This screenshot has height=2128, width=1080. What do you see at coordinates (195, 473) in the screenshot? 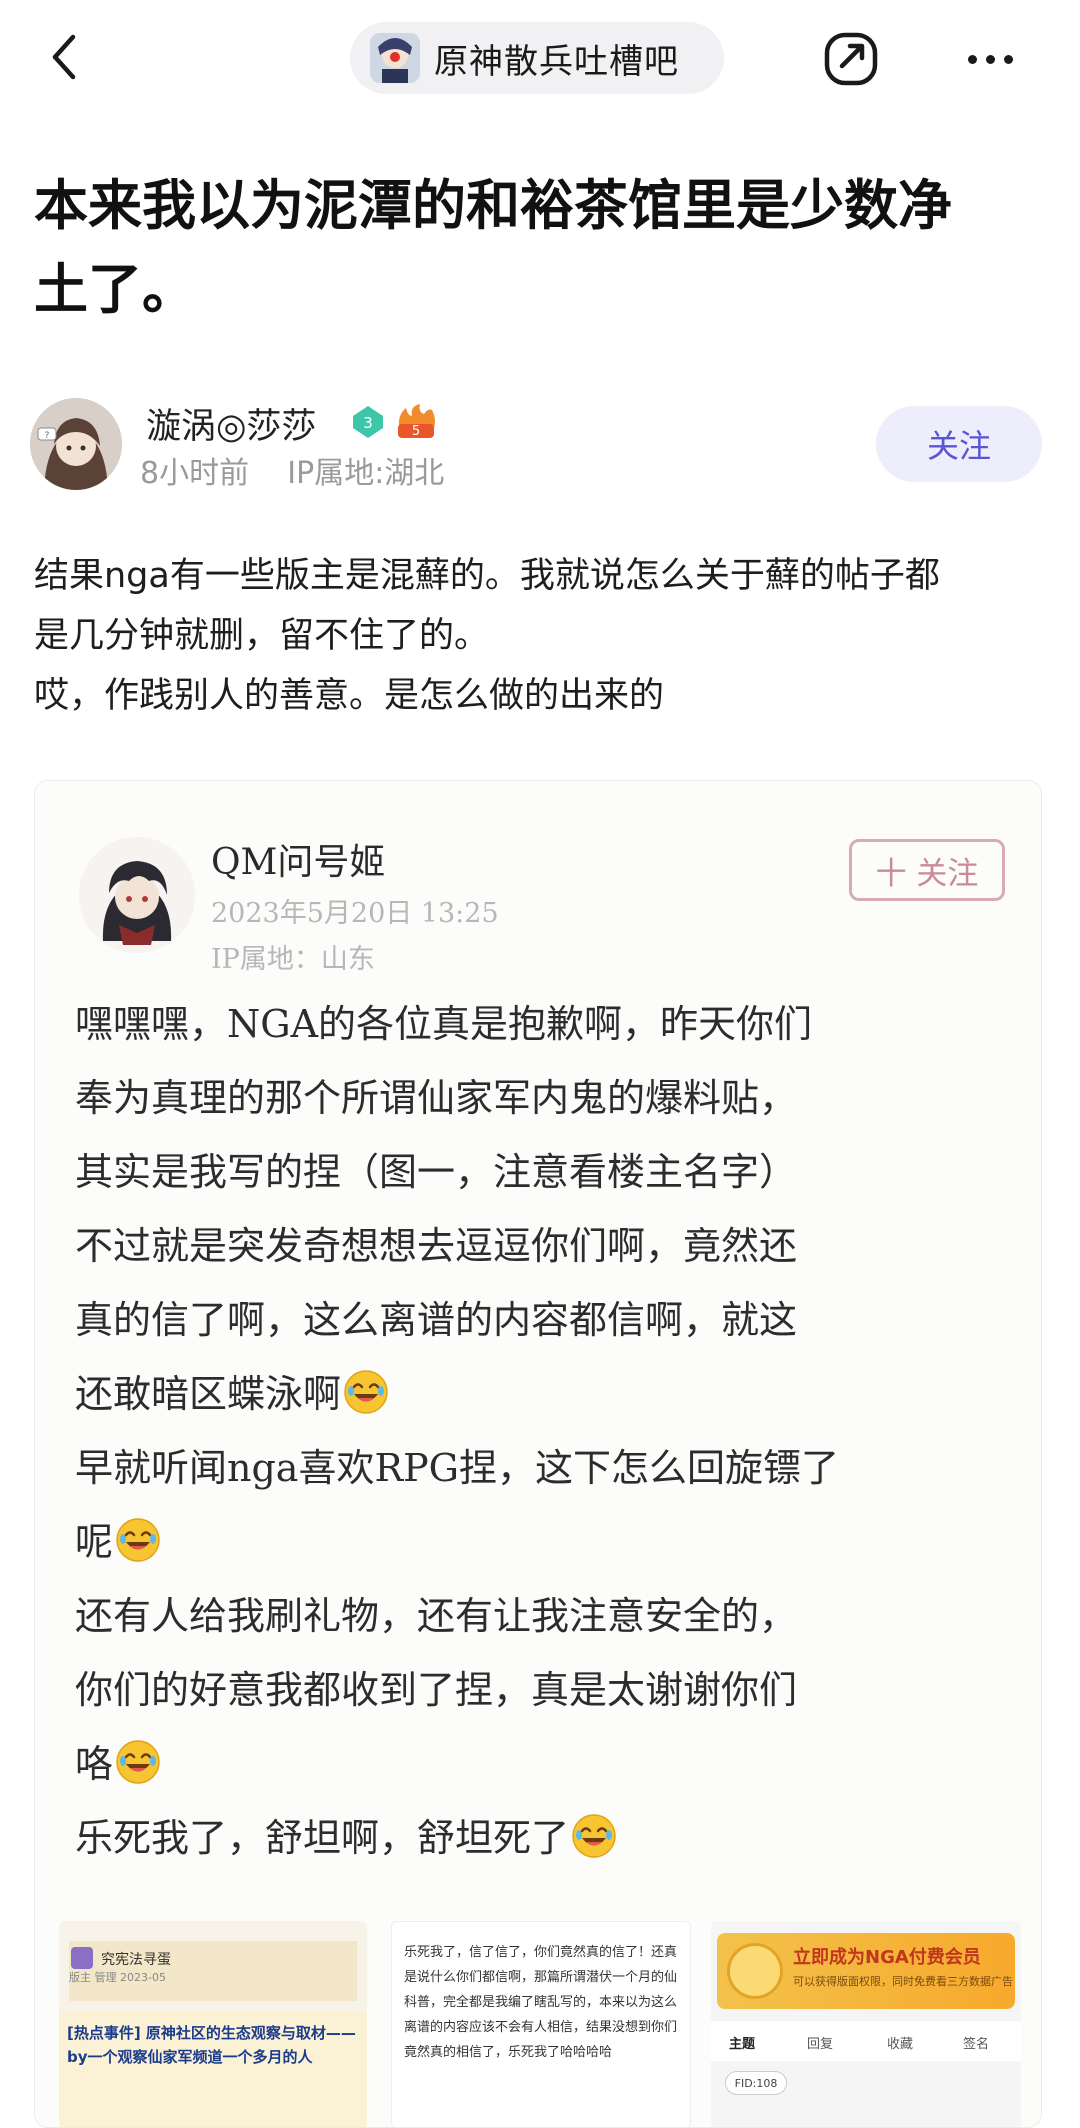
I see `post-time: 8小时前` at bounding box center [195, 473].